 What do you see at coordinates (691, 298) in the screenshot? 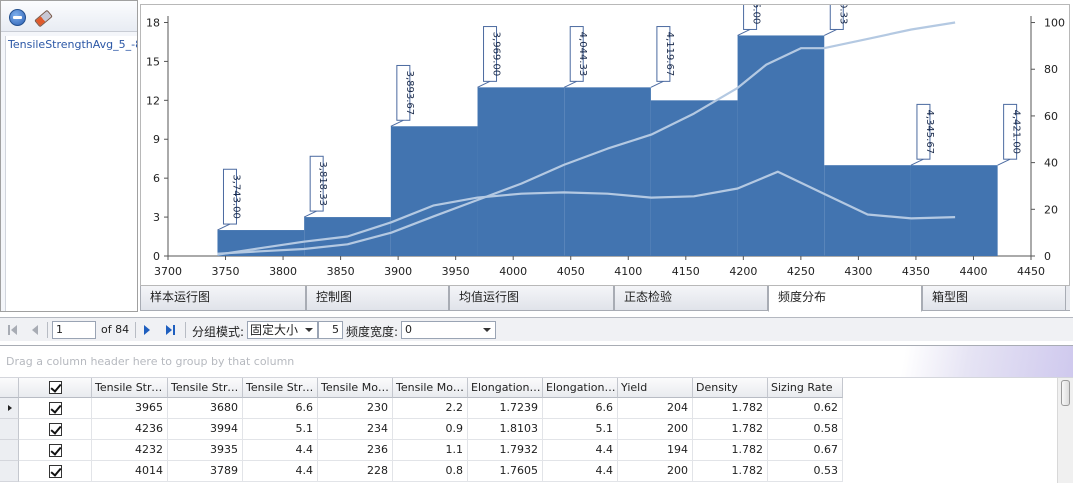
I see `tab-normality-test: 正态检验` at bounding box center [691, 298].